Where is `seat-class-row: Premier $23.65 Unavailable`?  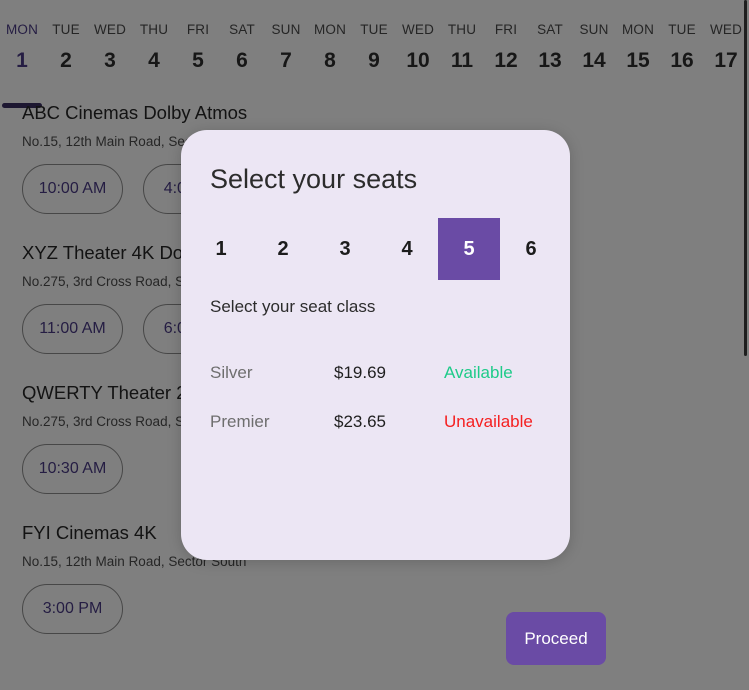
seat-class-row: Premier $23.65 Unavailable is located at coordinates (376, 421).